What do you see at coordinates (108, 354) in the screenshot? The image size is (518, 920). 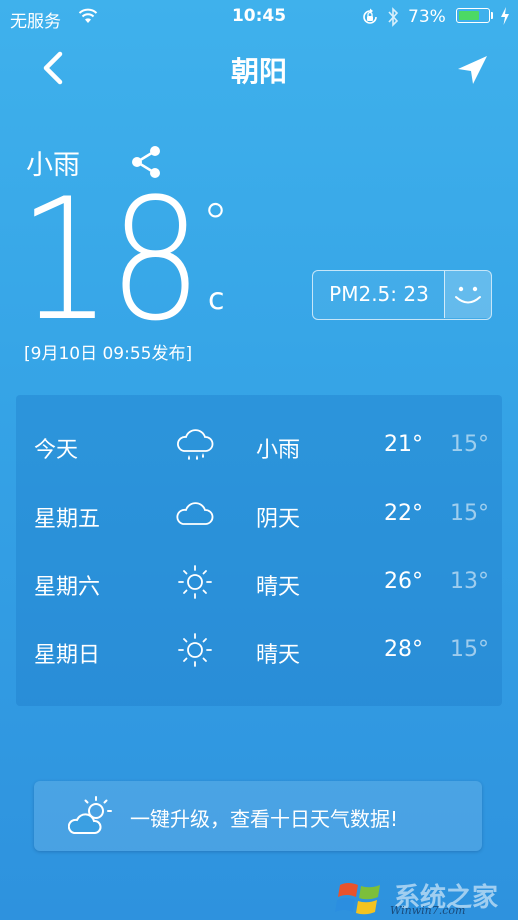 I see `published-time: [9月10日 09:55发布]` at bounding box center [108, 354].